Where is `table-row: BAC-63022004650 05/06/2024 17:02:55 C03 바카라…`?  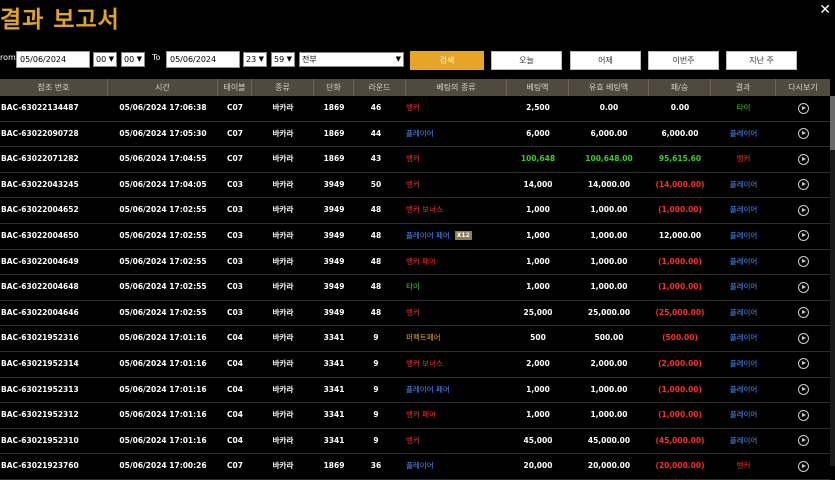
table-row: BAC-63022004650 05/06/2024 17:02:55 C03 바카라… is located at coordinates (415, 237).